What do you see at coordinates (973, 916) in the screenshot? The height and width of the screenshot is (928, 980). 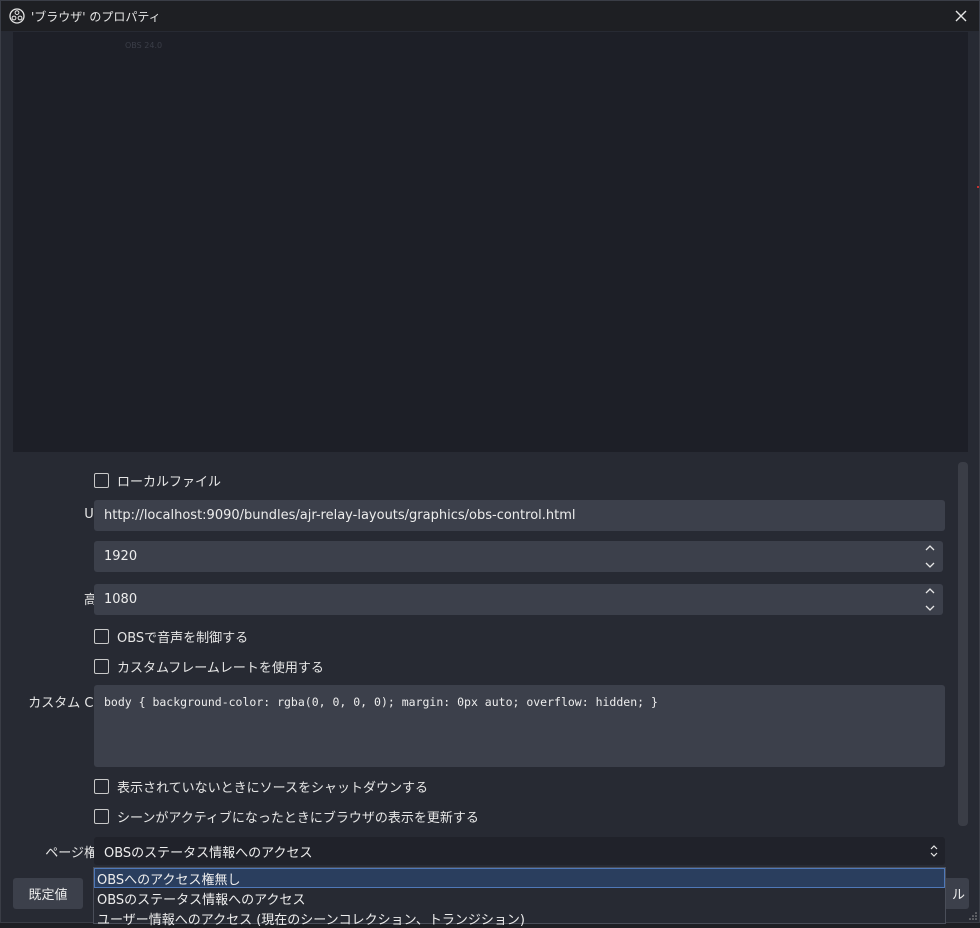 I see `resize-grip-icon` at bounding box center [973, 916].